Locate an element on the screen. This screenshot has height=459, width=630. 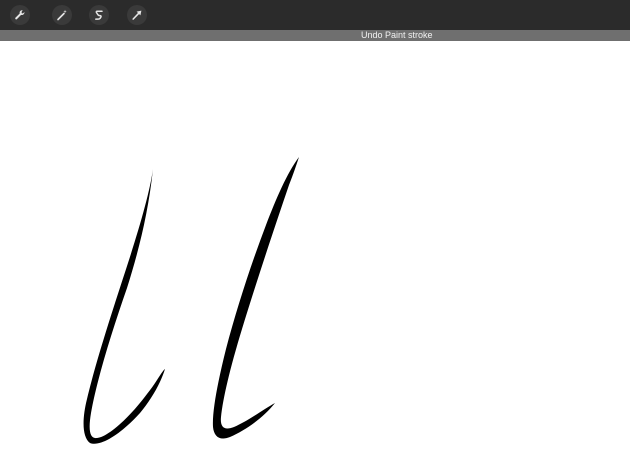
selection-button is located at coordinates (99, 15).